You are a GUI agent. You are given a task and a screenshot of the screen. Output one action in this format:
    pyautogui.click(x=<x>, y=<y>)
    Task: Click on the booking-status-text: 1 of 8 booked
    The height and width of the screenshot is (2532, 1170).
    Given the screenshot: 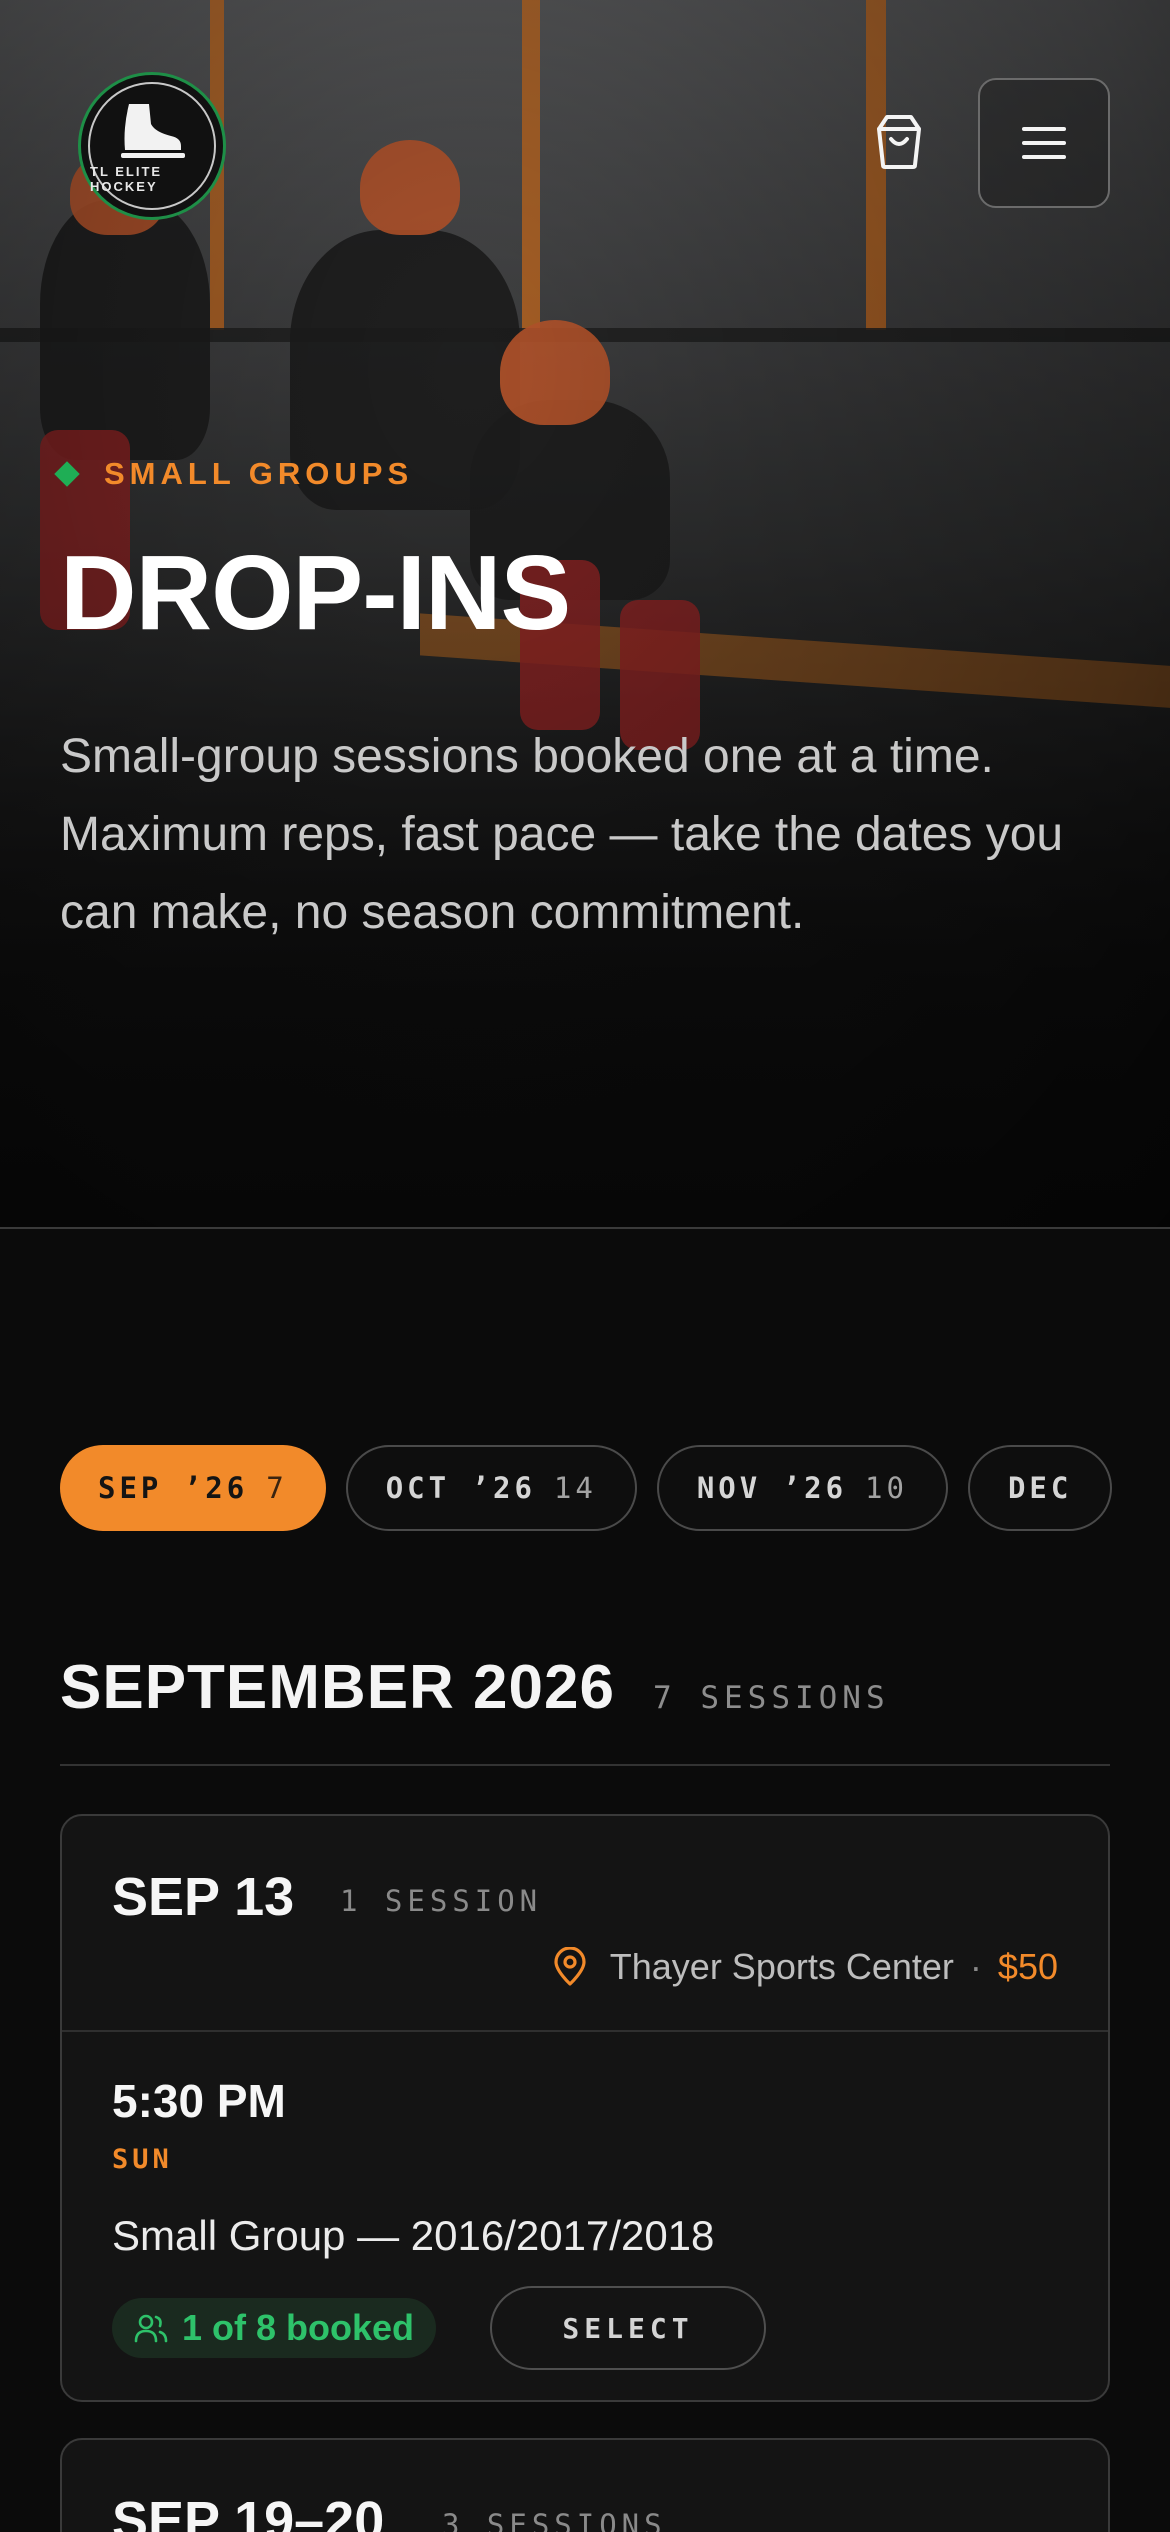 What is the action you would take?
    pyautogui.click(x=298, y=2327)
    